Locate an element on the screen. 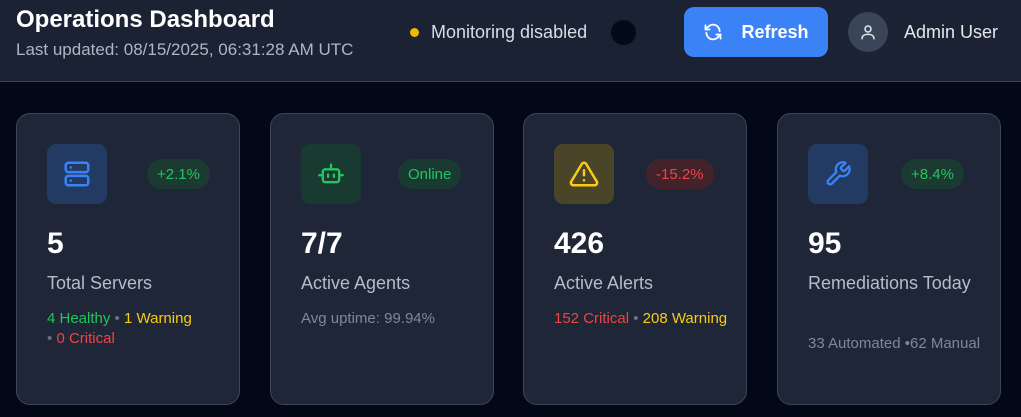 This screenshot has height=417, width=1021. metric-label: Active Agents is located at coordinates (356, 283).